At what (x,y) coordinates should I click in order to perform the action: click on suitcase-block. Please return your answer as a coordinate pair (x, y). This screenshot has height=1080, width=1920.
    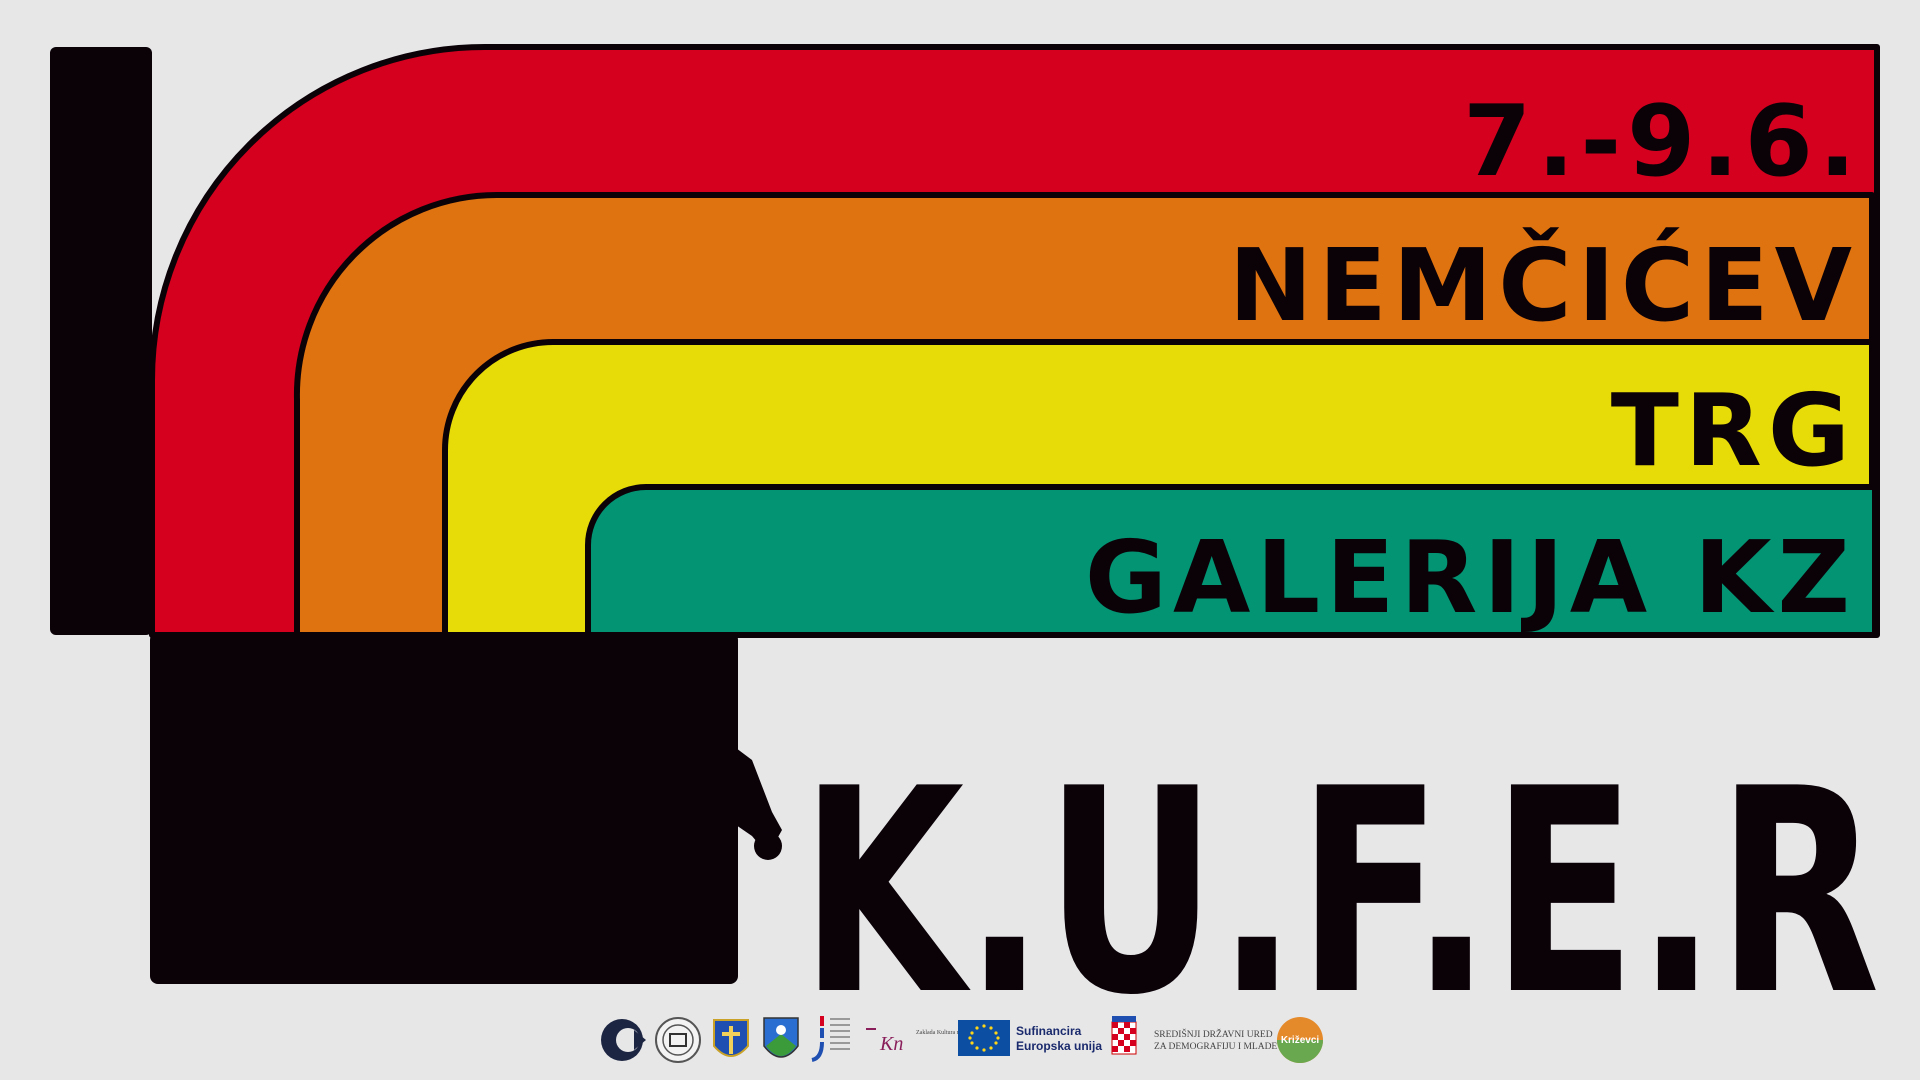
    Looking at the image, I should click on (444, 808).